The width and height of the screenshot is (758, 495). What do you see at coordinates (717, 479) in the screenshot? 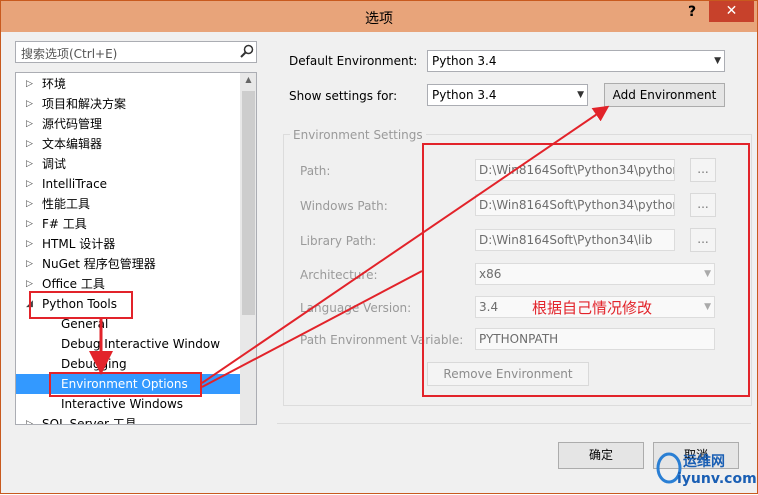
I see `watermark-line2: iyunv.com` at bounding box center [717, 479].